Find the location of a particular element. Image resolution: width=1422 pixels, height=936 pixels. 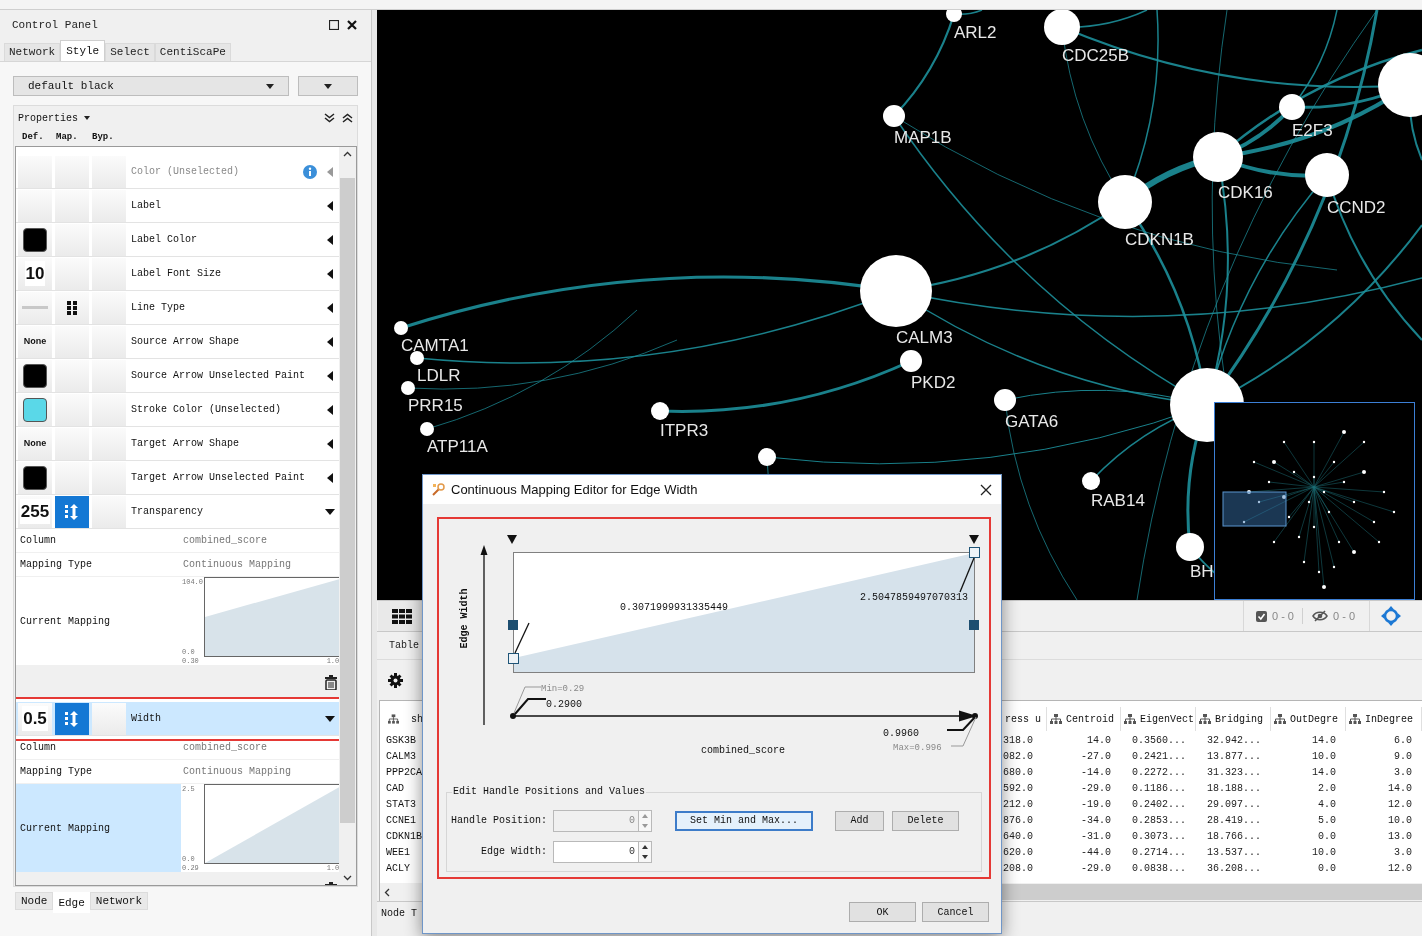

default-cell: 10 is located at coordinates (35, 273).